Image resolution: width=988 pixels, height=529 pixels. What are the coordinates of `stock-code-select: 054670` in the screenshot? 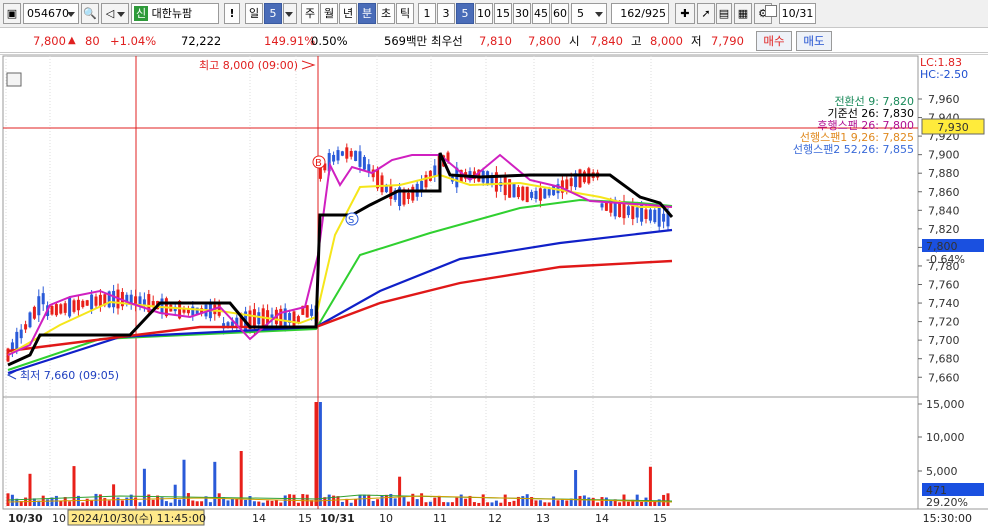 It's located at (51, 13).